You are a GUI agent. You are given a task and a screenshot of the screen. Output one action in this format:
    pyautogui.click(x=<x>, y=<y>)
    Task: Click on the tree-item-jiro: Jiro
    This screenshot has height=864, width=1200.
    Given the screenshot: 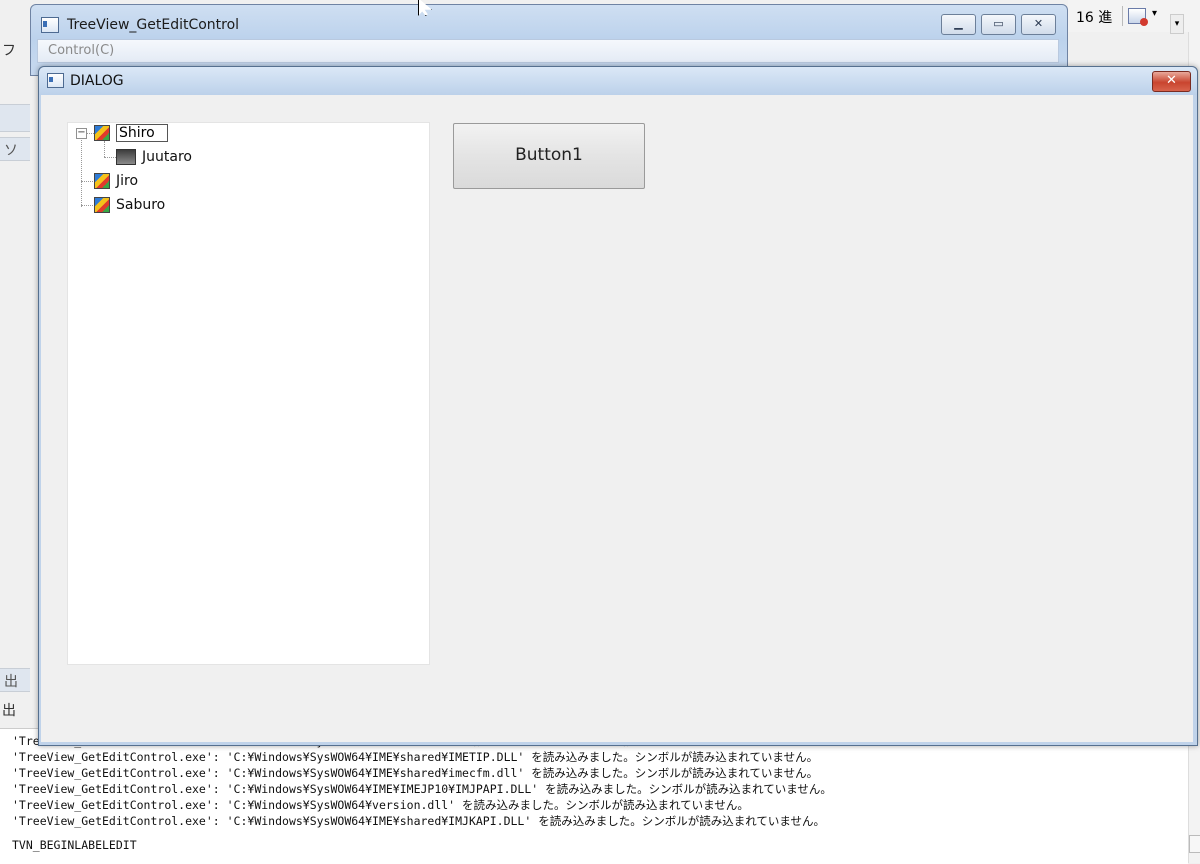 What is the action you would take?
    pyautogui.click(x=116, y=181)
    